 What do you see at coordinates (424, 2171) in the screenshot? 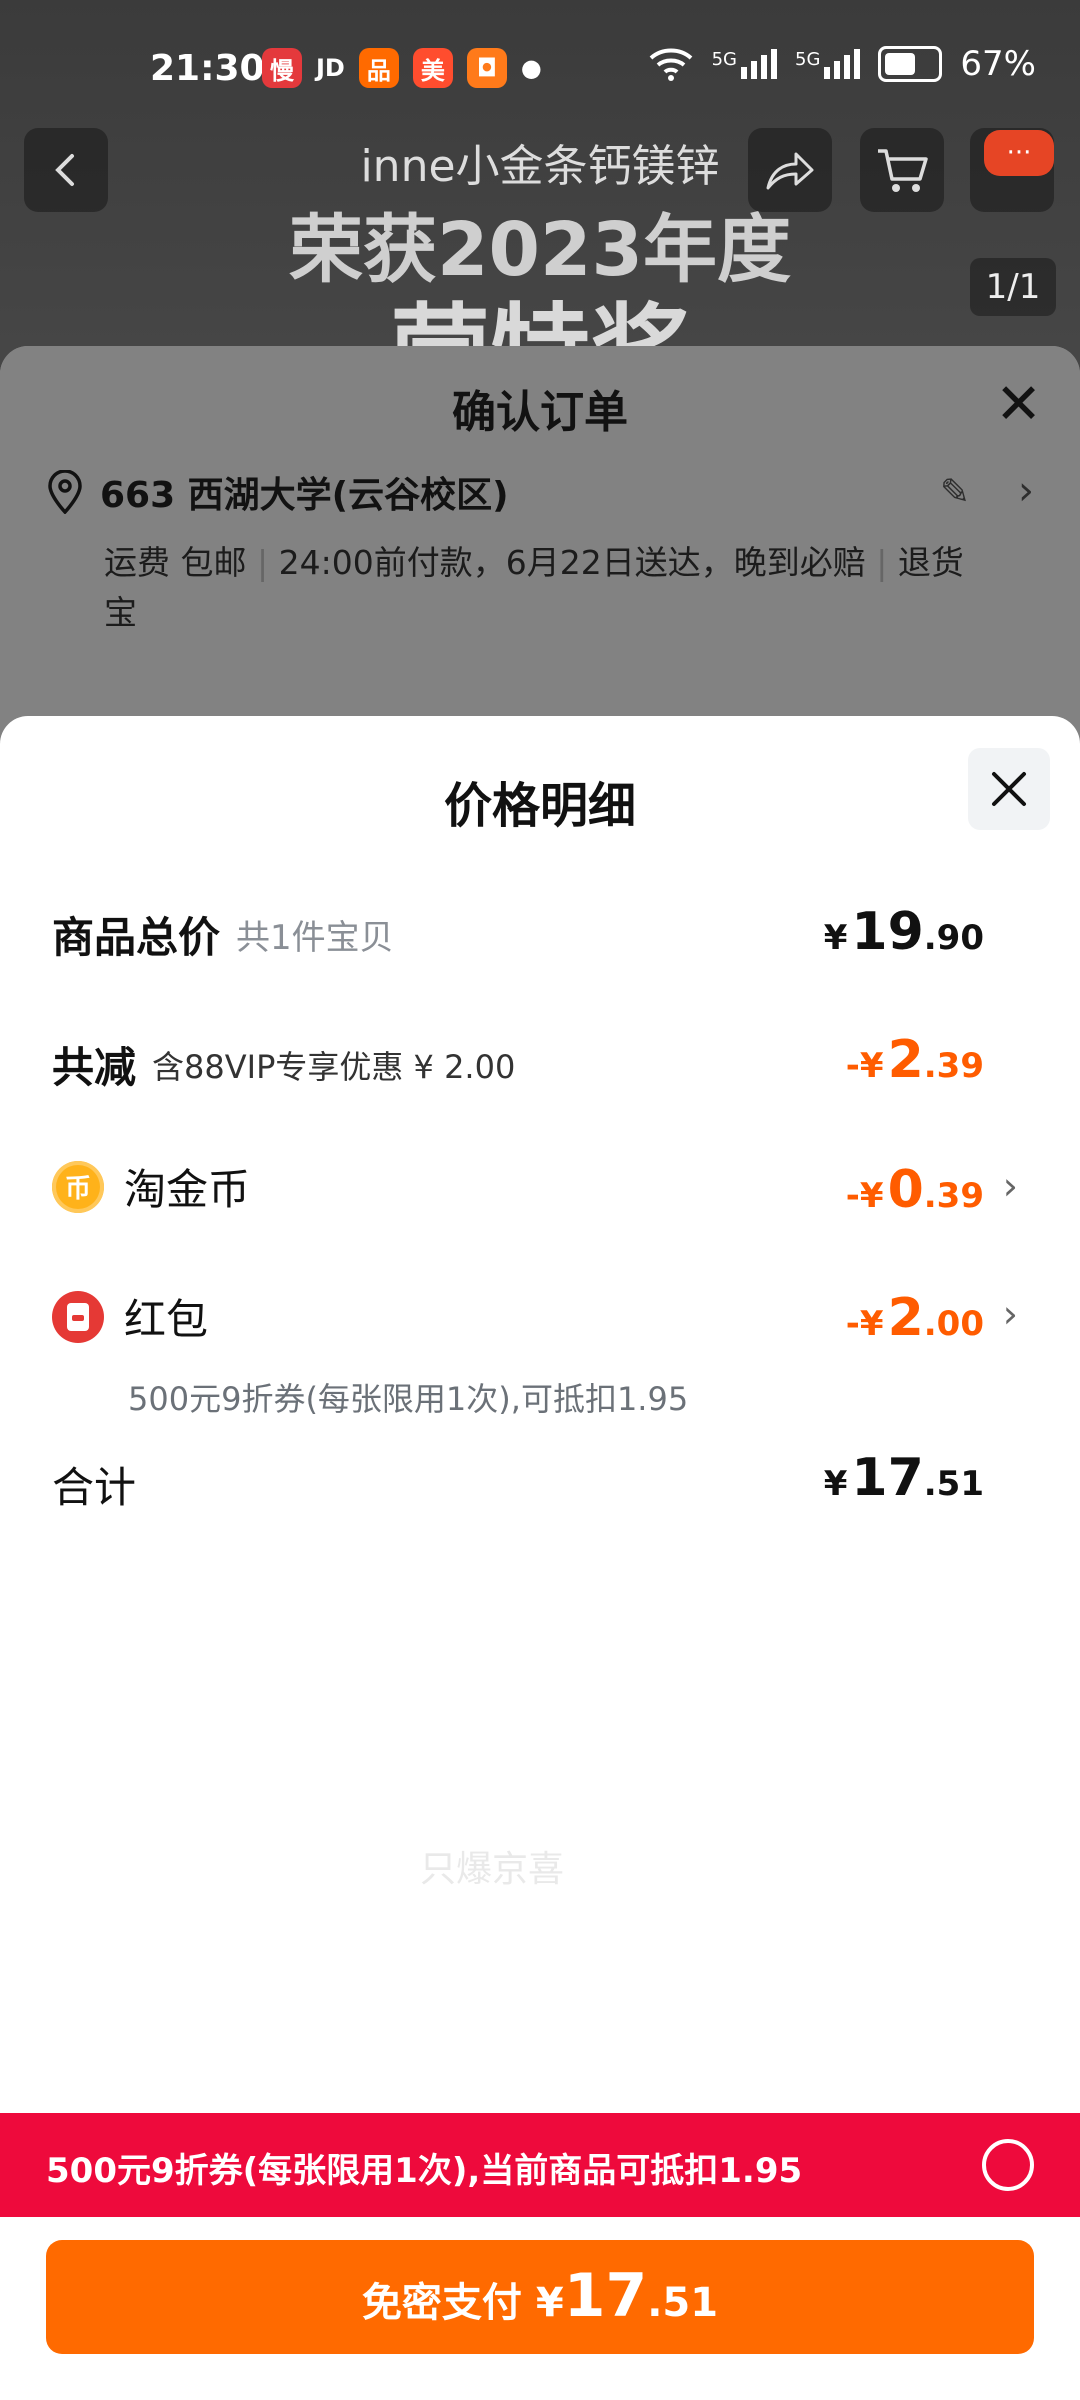
I see `coupon-text: 500元9折券(每张限用1次),当前商品可抵扣1.95` at bounding box center [424, 2171].